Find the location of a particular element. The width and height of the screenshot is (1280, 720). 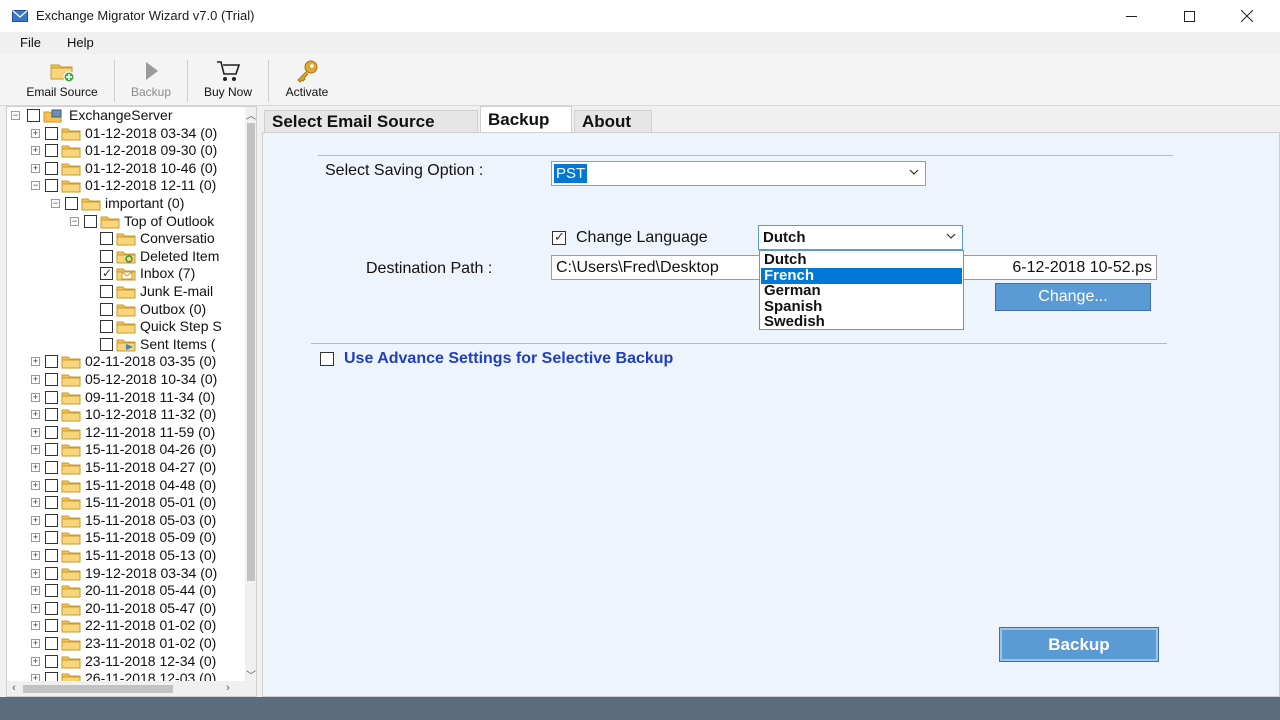

scroll-down-icon: ﹀ is located at coordinates (250, 674).